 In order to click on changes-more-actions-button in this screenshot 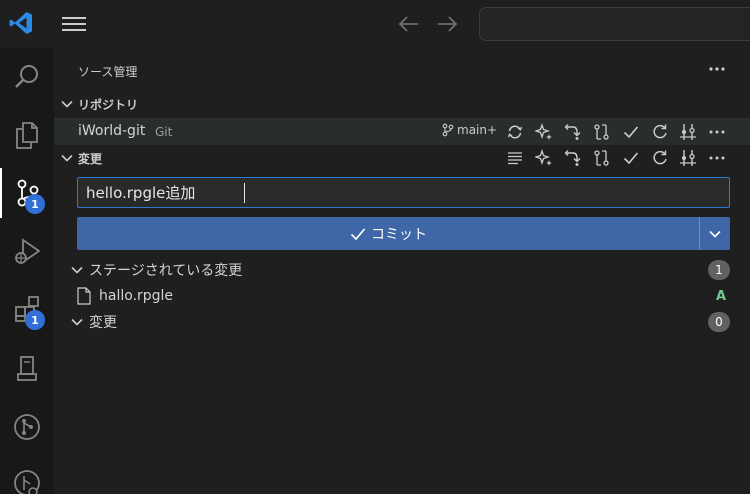, I will do `click(717, 158)`.